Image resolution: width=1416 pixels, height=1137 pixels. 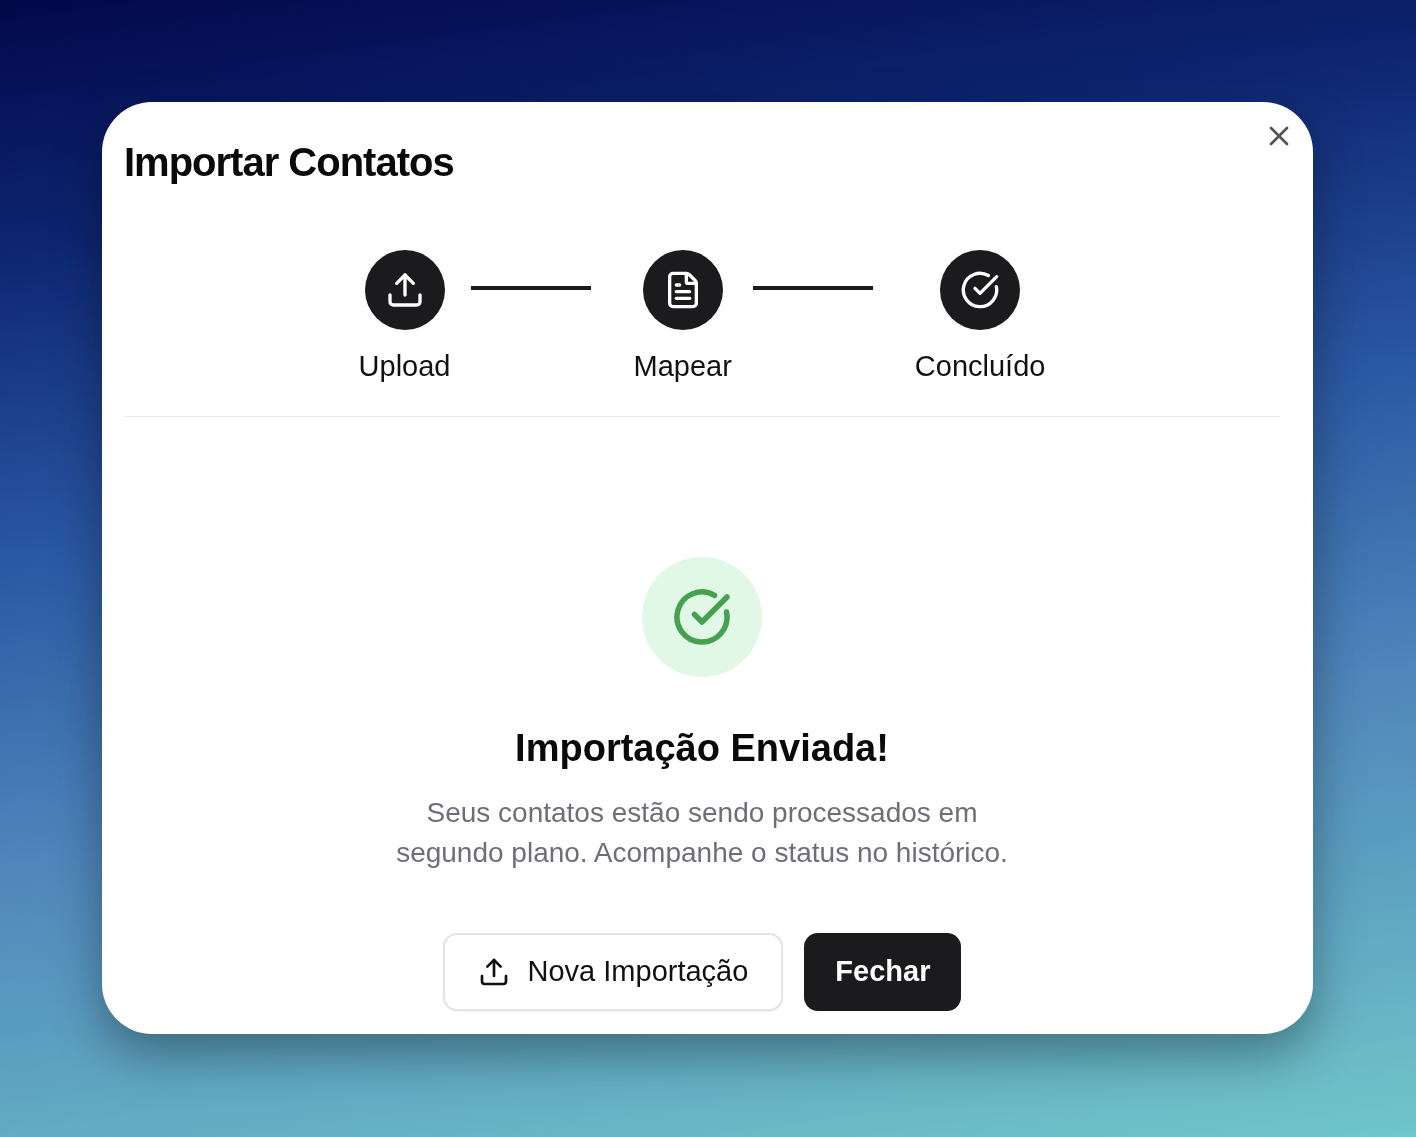 I want to click on step-label: Concluído, so click(x=980, y=366).